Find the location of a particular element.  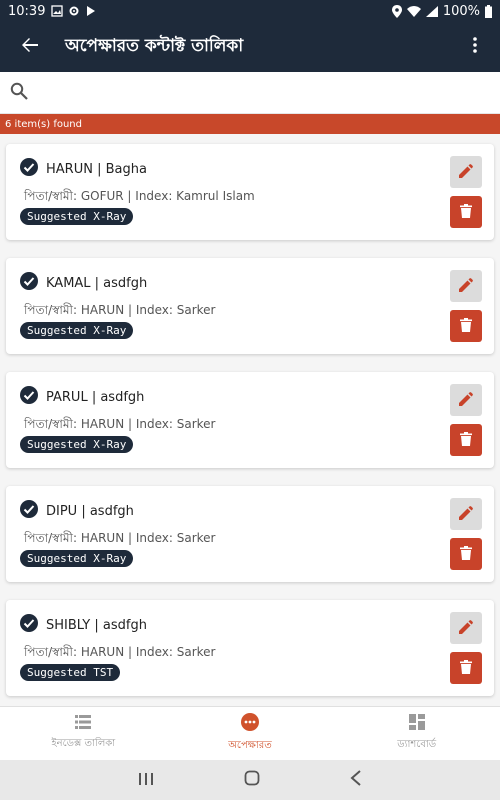

home-button is located at coordinates (252, 780).